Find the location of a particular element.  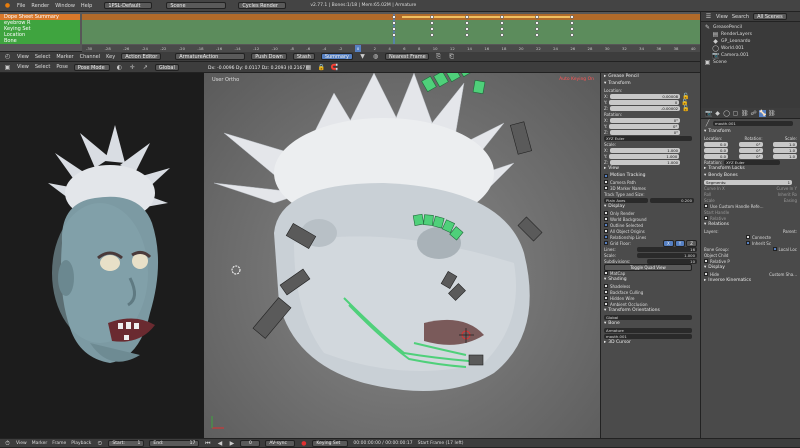

scene-tab-icon: ◆ is located at coordinates (717, 113).